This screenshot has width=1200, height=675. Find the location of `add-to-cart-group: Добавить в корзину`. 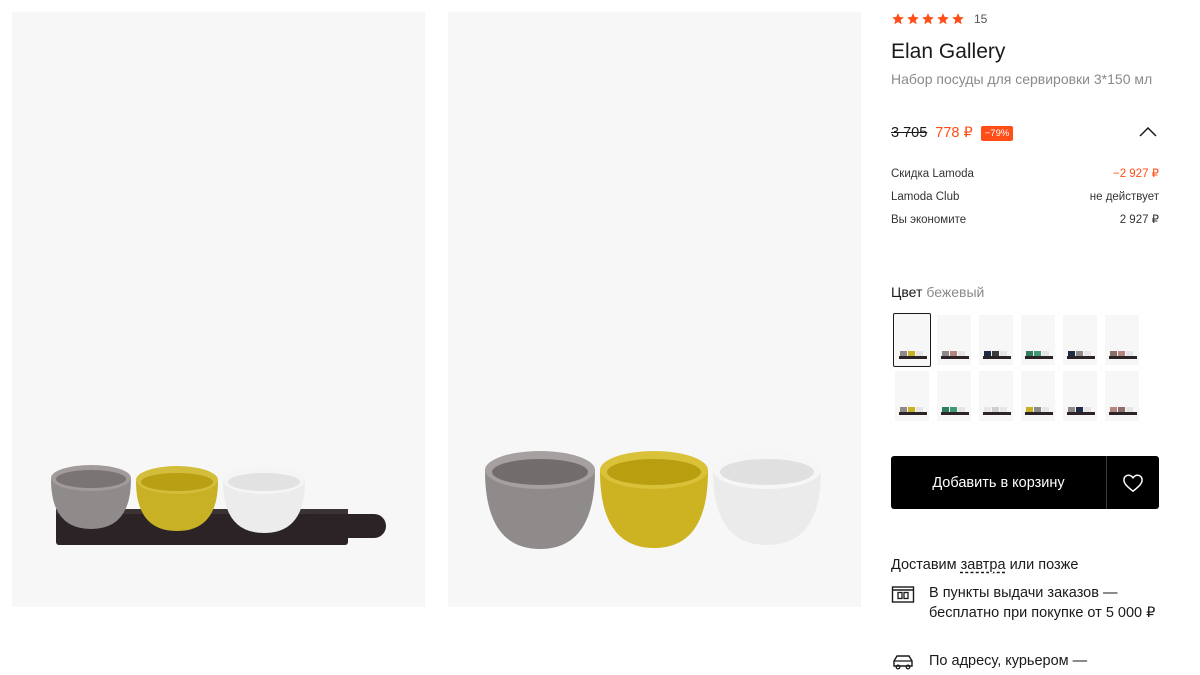

add-to-cart-group: Добавить в корзину is located at coordinates (1025, 482).